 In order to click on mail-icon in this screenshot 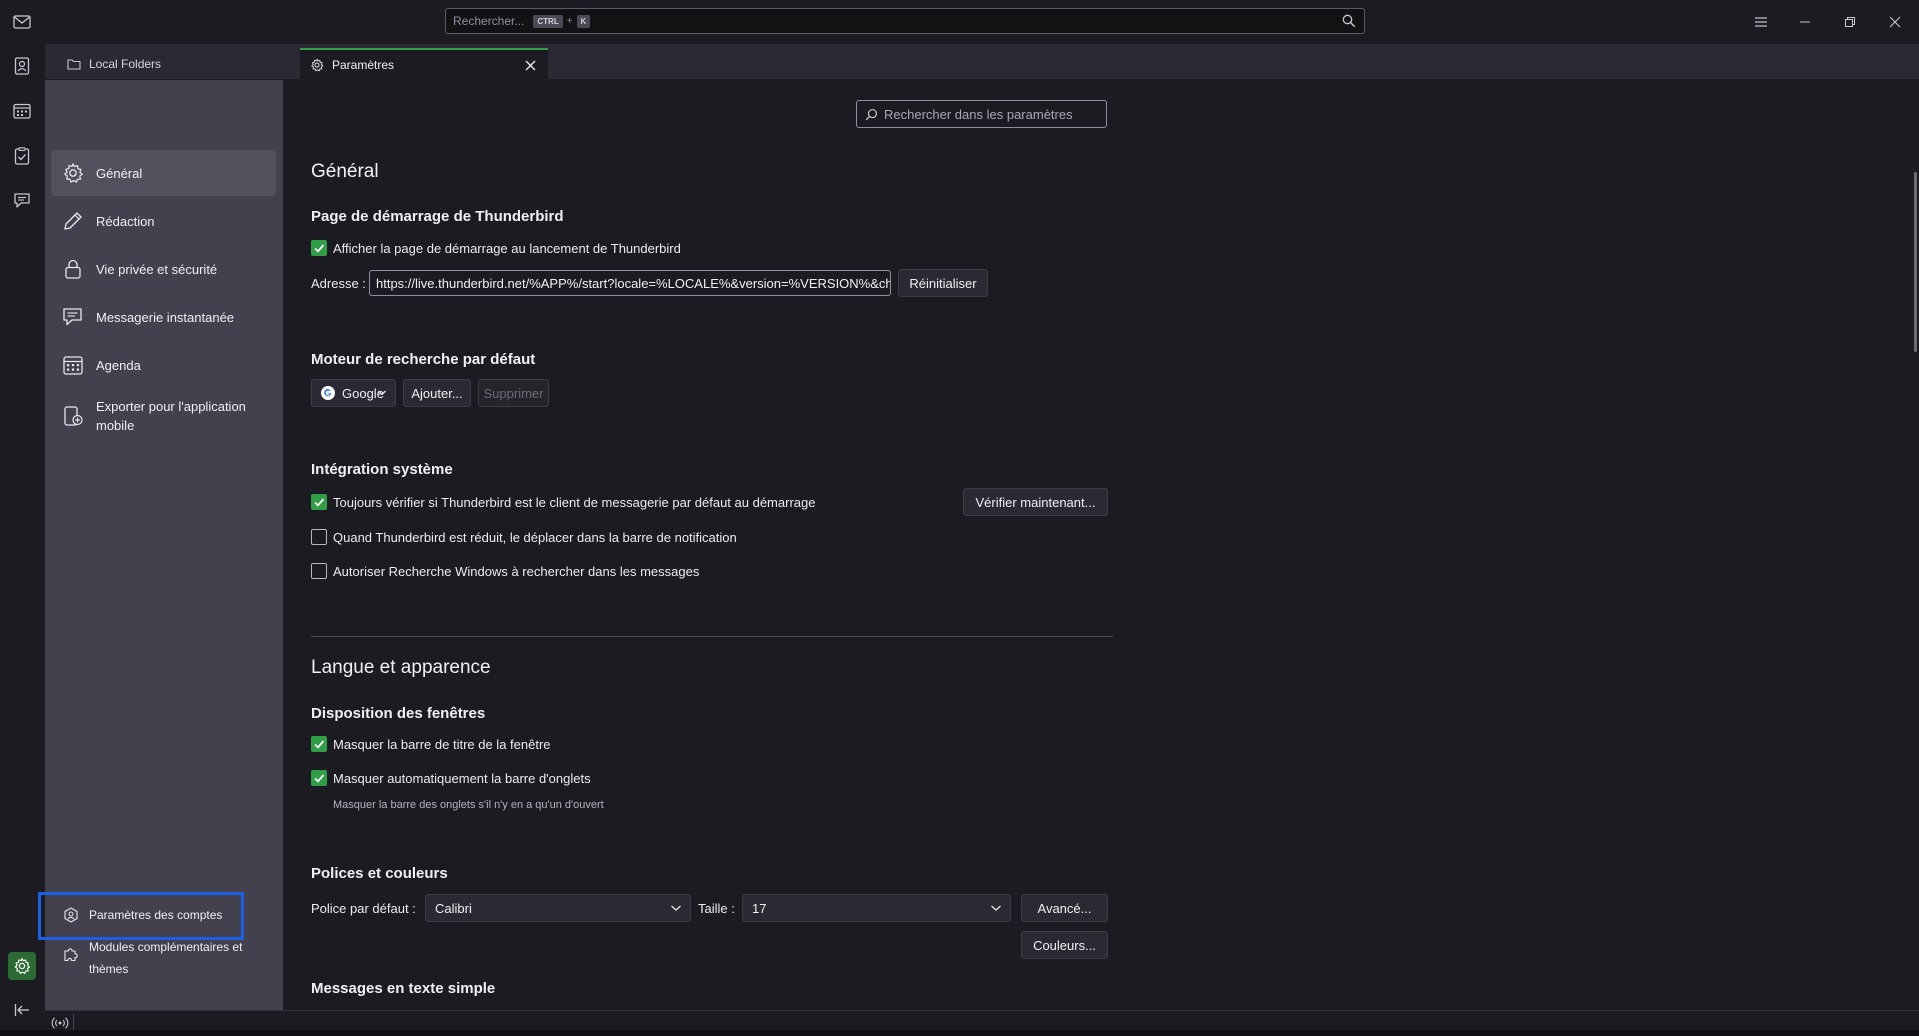, I will do `click(22, 22)`.